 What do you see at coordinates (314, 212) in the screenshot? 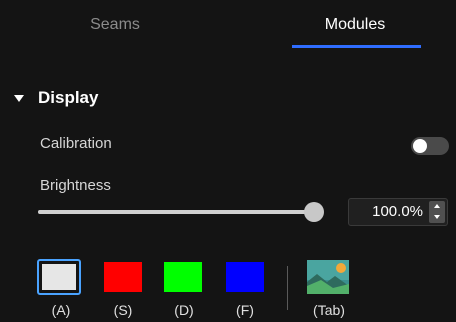
I see `slider-thumb` at bounding box center [314, 212].